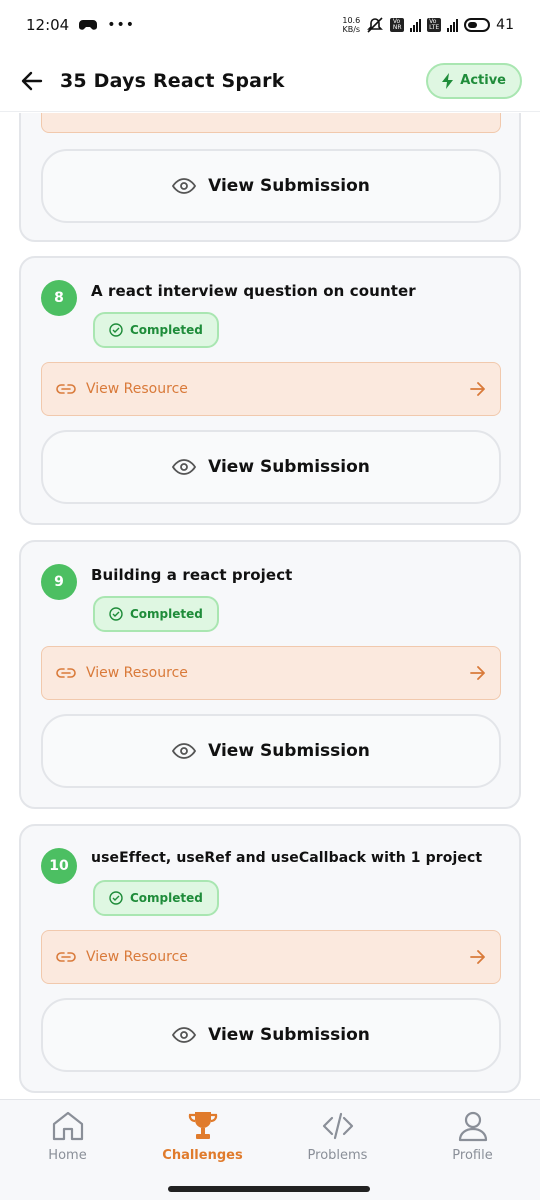  What do you see at coordinates (337, 1155) in the screenshot?
I see `nav-problems-label: Problems` at bounding box center [337, 1155].